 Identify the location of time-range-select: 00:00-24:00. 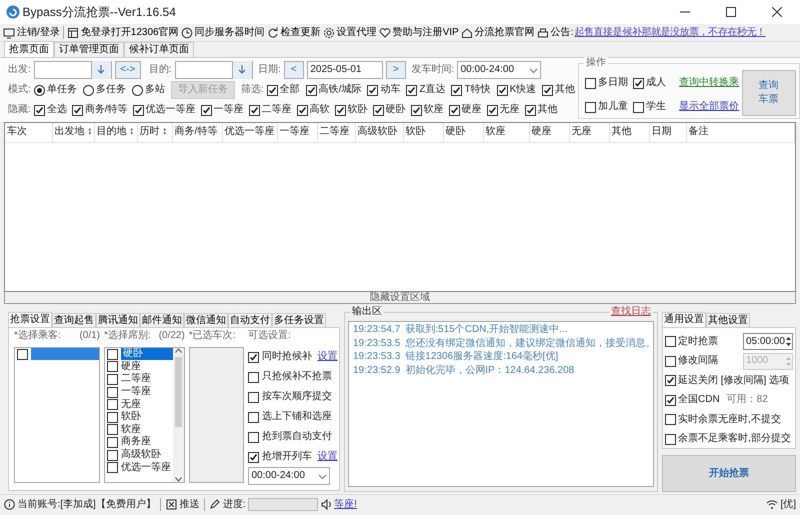
(289, 476).